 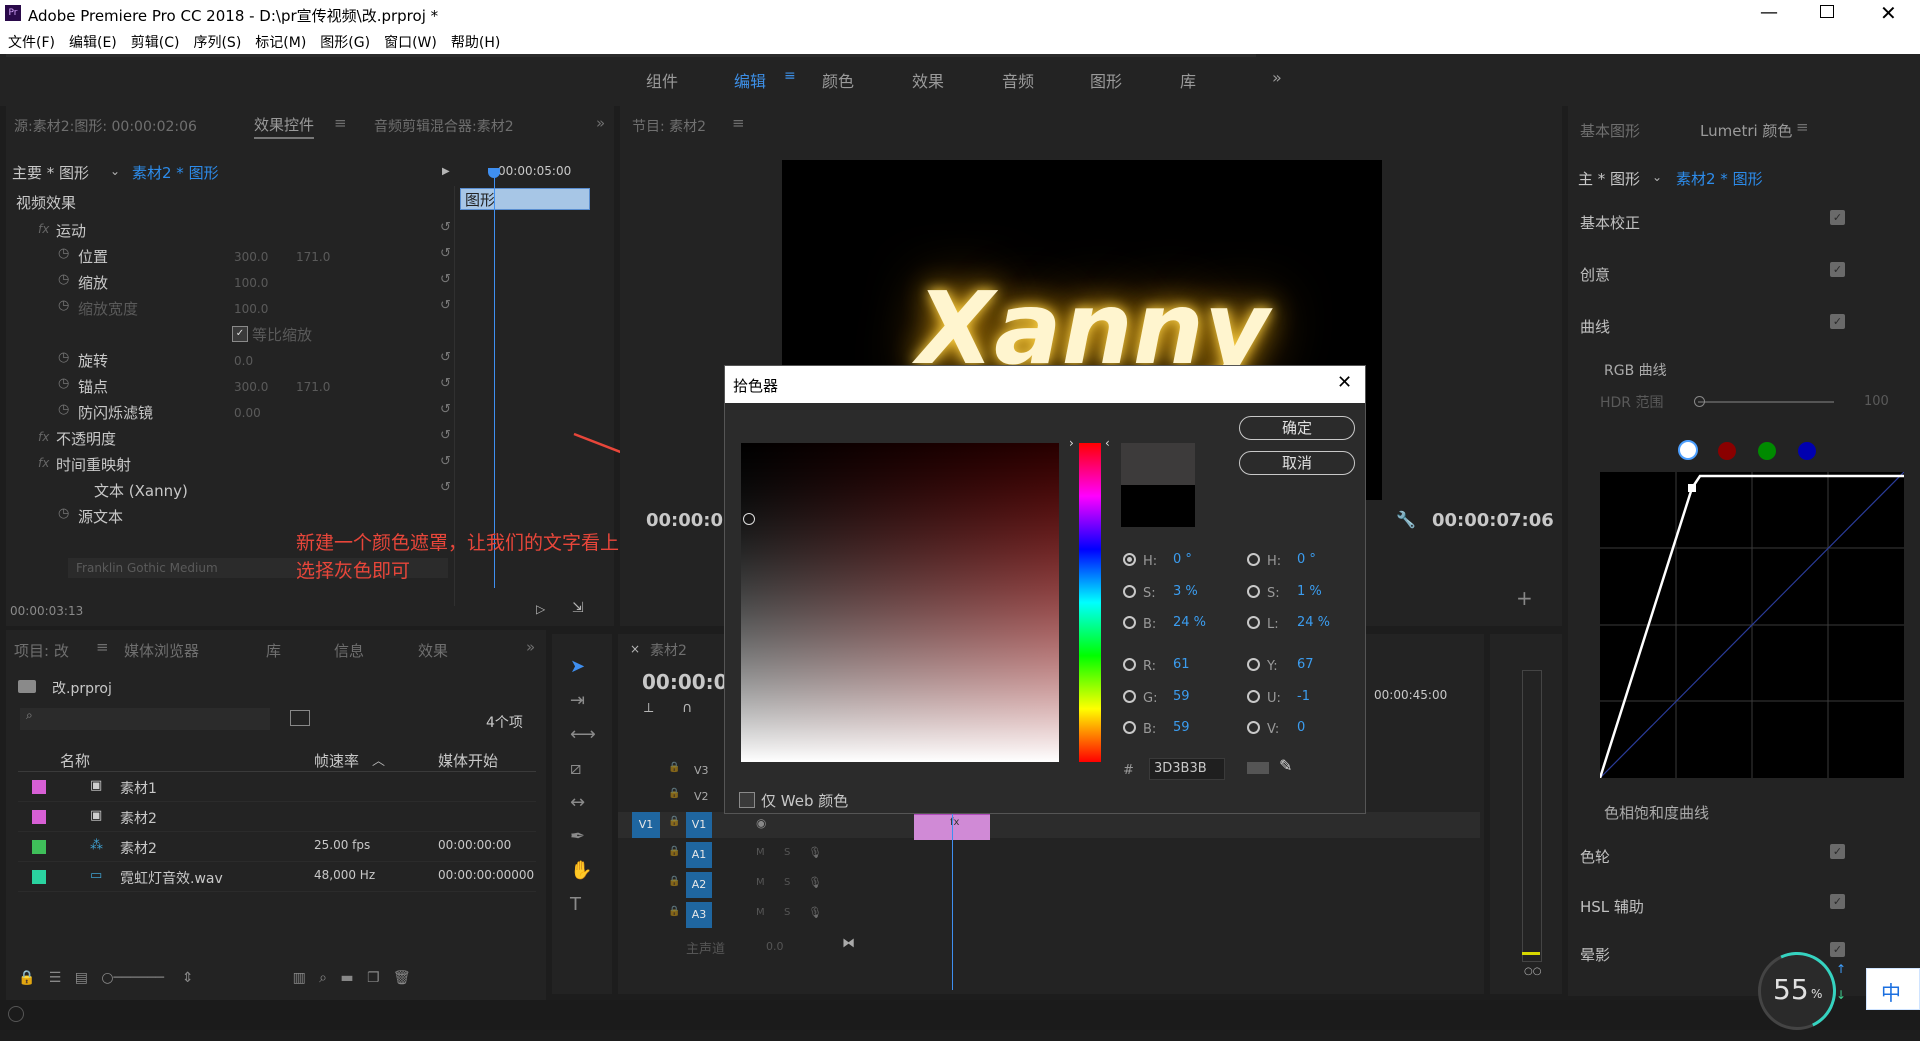 What do you see at coordinates (1827, 11) in the screenshot?
I see `maximize-icon` at bounding box center [1827, 11].